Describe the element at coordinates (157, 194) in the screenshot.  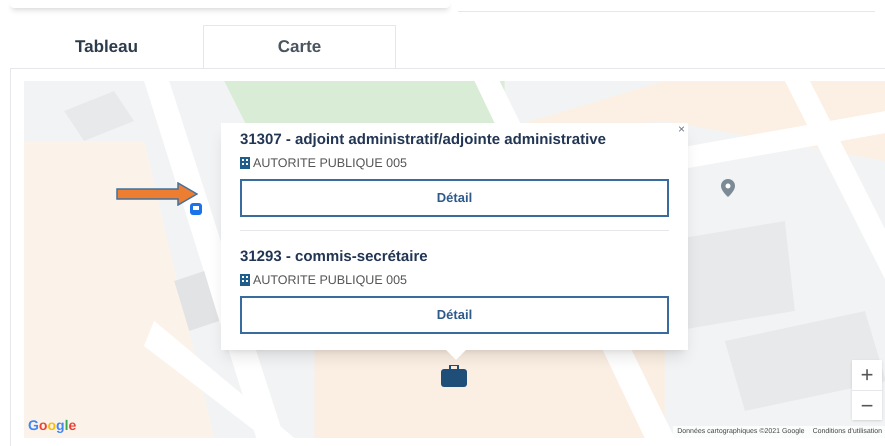
I see `arrow-icon` at that location.